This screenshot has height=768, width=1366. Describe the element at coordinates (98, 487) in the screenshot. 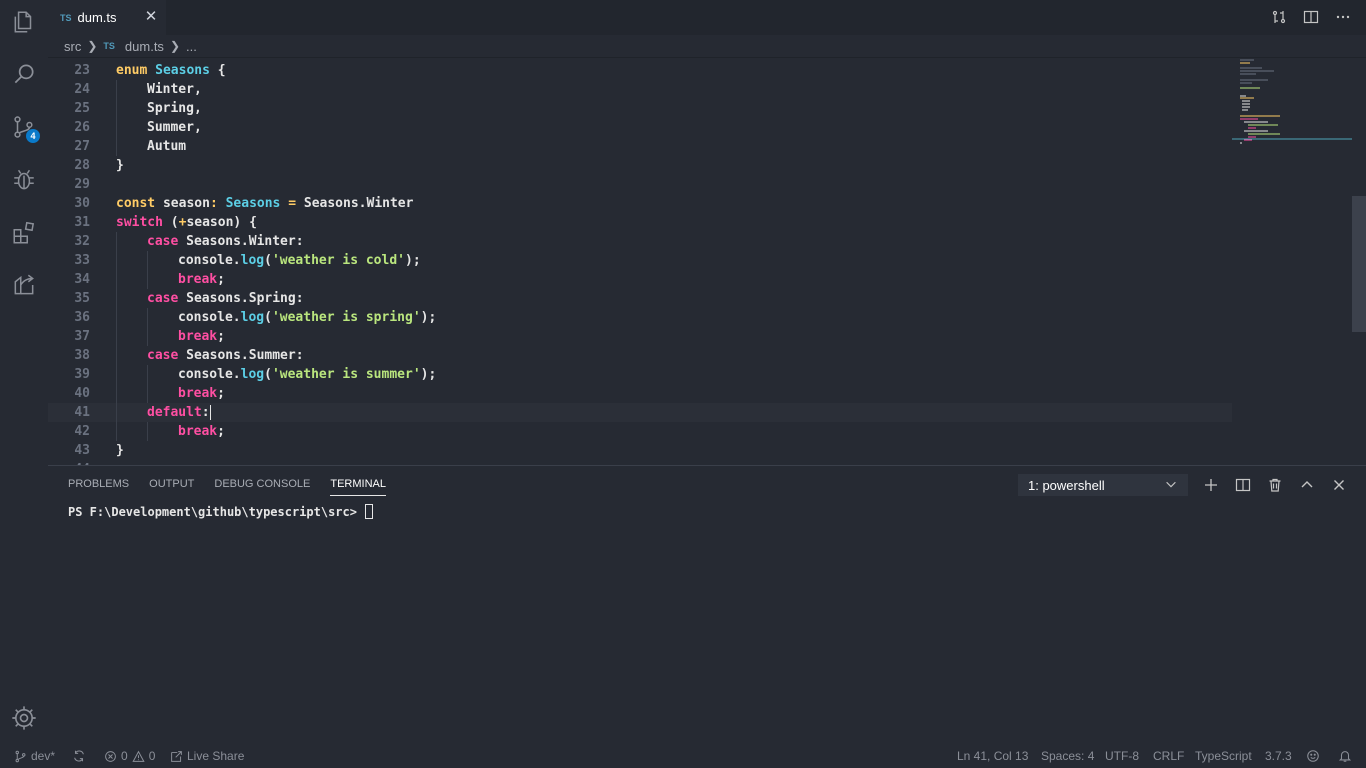

I see `tab-problems: PROBLEMS` at that location.